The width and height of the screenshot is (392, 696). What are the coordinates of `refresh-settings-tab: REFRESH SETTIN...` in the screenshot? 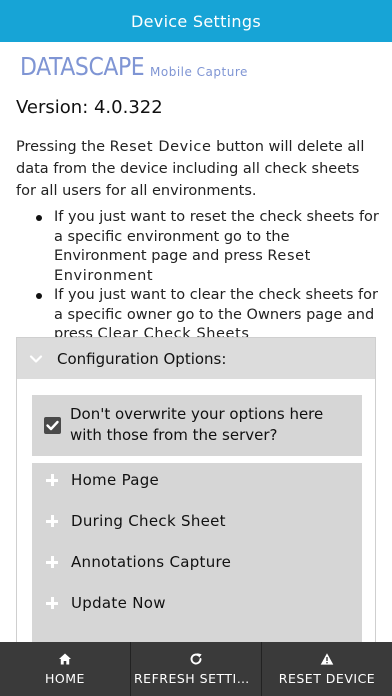 It's located at (196, 669).